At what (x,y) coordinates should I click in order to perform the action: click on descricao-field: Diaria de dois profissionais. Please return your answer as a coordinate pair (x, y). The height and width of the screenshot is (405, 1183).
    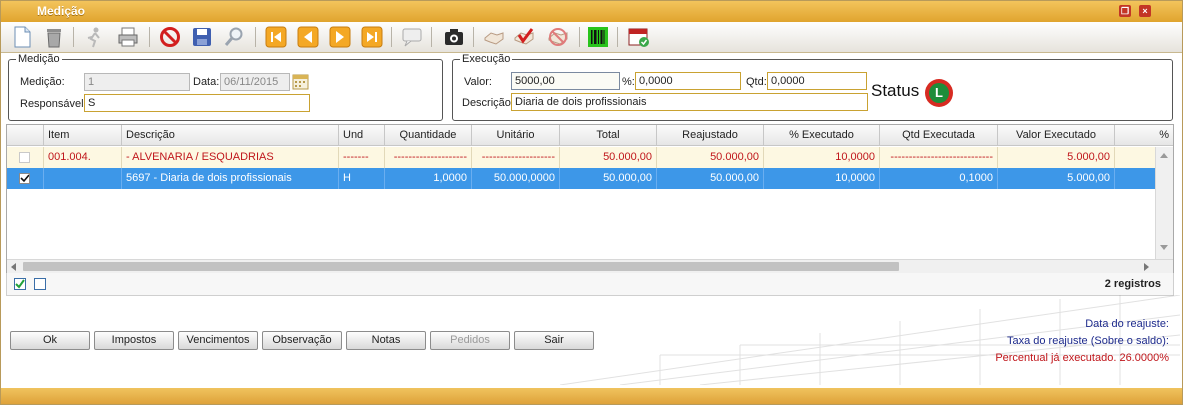
    Looking at the image, I should click on (689, 102).